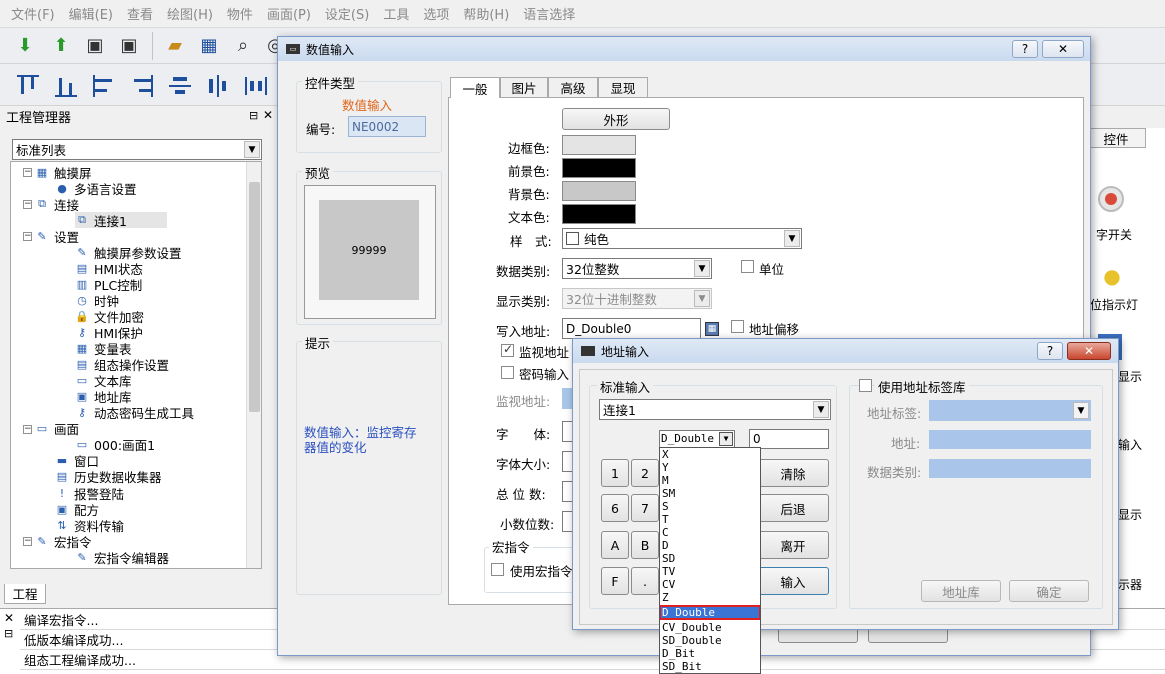 This screenshot has width=1165, height=674. What do you see at coordinates (129, 45) in the screenshot?
I see `online-sim-icon: ▣` at bounding box center [129, 45].